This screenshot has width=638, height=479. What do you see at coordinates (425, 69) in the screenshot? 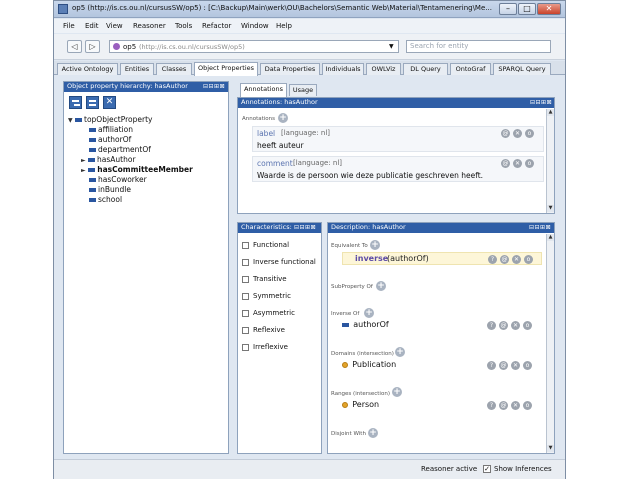
I see `tab-dl-query: DL Query` at bounding box center [425, 69].